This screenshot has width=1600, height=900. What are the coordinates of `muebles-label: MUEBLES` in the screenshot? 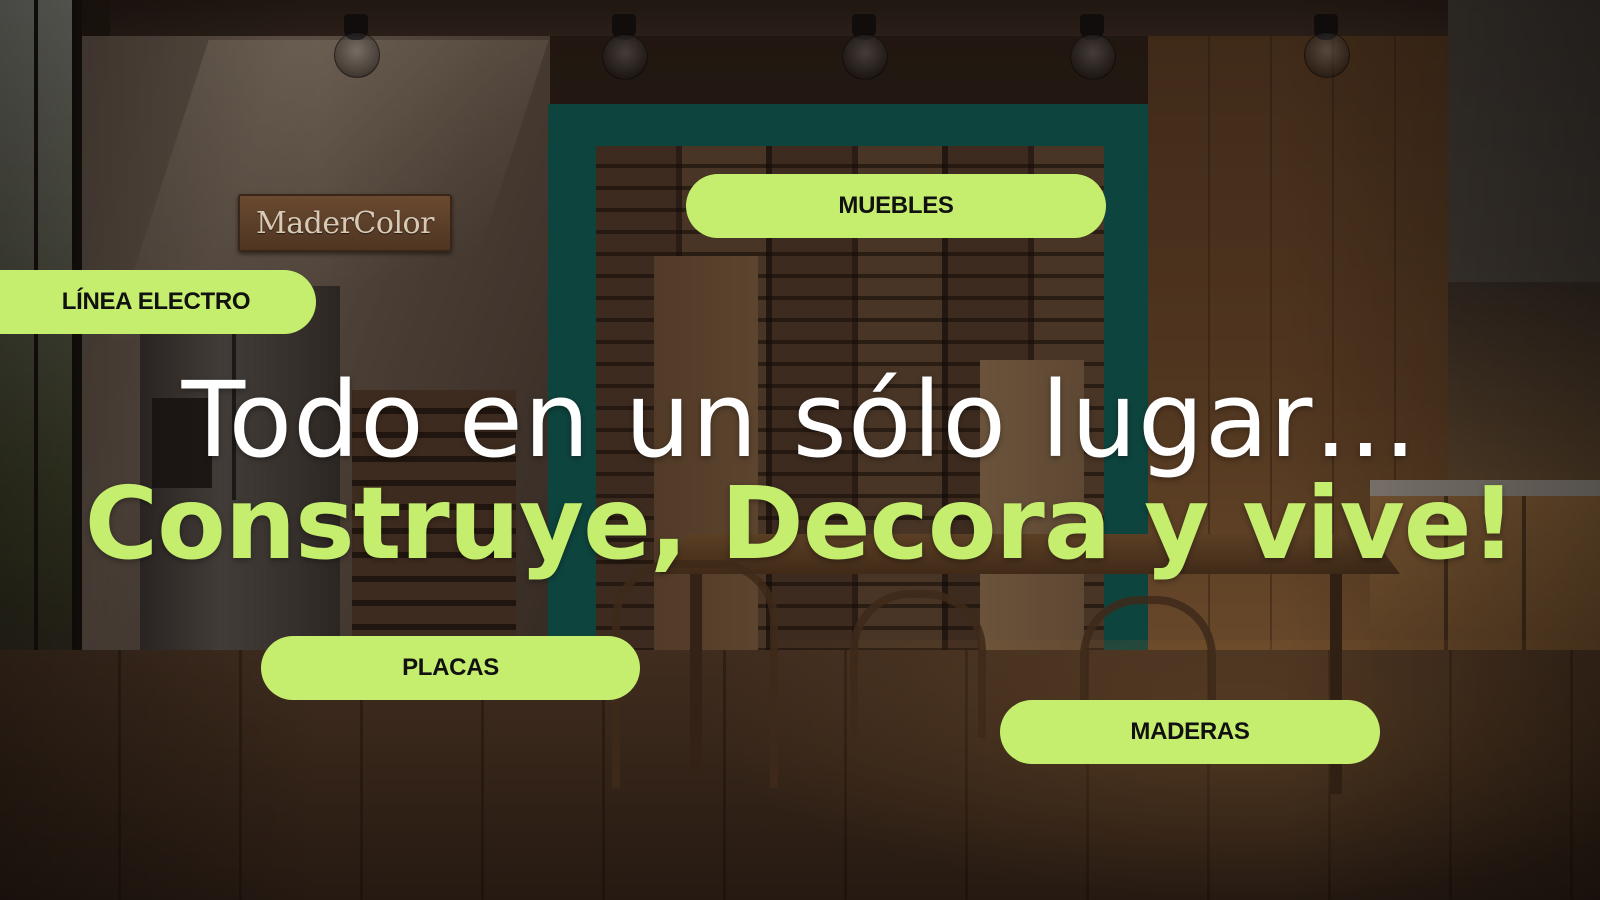 It's located at (896, 205).